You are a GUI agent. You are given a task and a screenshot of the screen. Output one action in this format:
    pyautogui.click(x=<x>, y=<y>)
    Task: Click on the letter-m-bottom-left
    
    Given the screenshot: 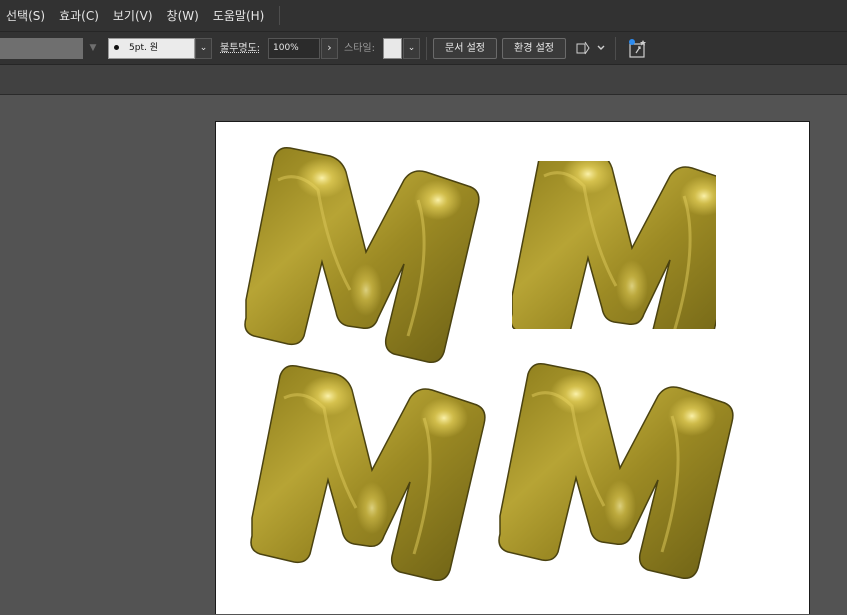 What is the action you would take?
    pyautogui.click(x=368, y=473)
    